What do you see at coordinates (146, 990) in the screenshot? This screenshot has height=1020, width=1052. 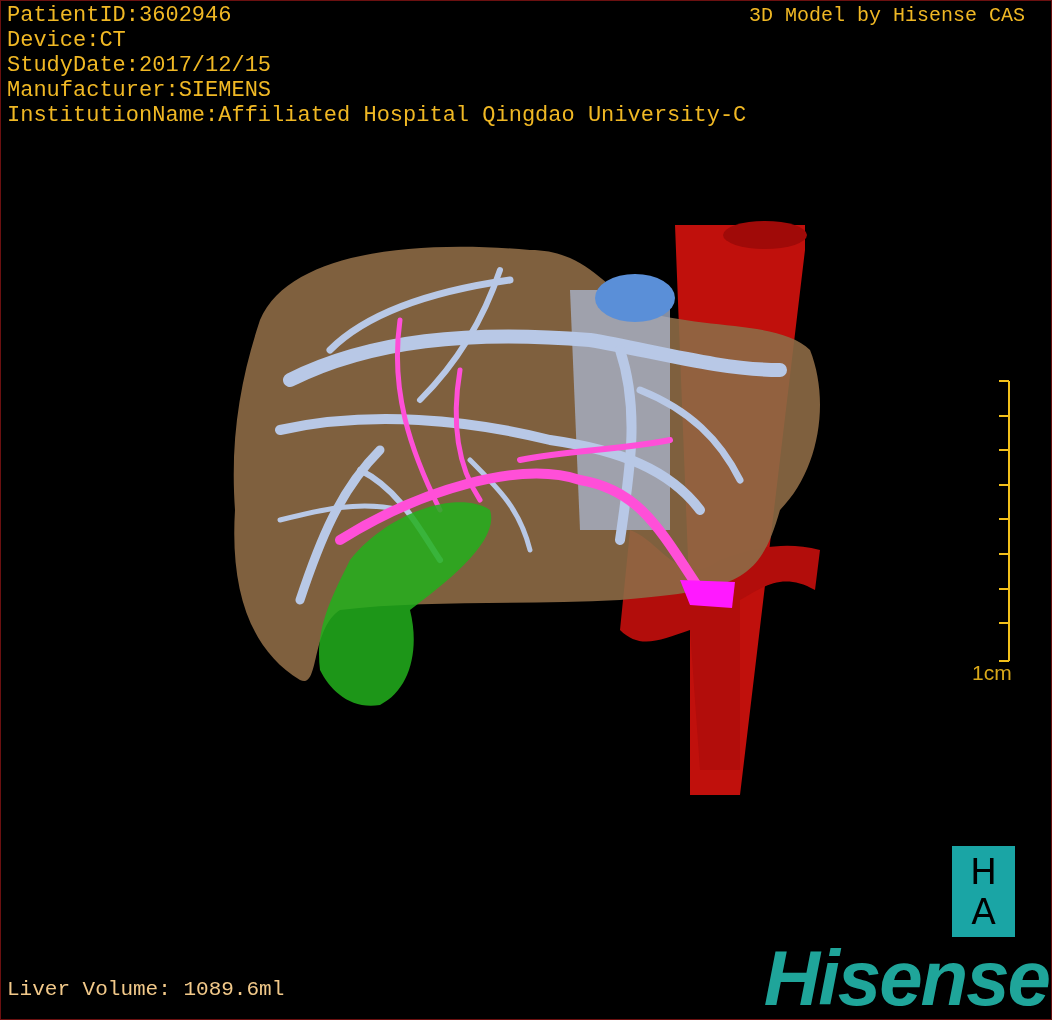 I see `liver-volume-text: Liver Volume: 1089.6ml` at bounding box center [146, 990].